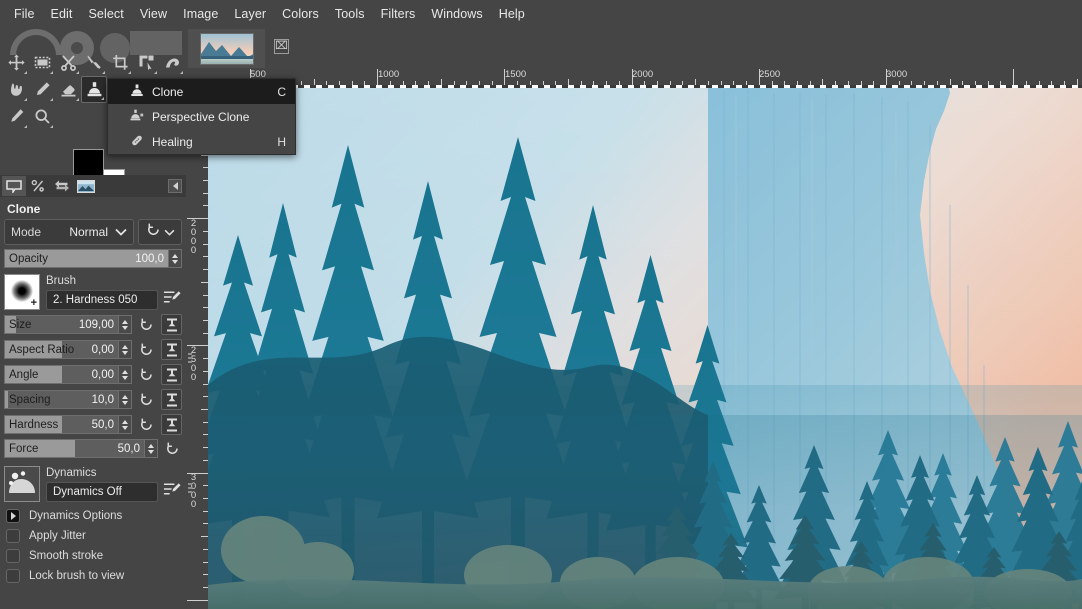 This screenshot has height=609, width=1082. What do you see at coordinates (26, 232) in the screenshot?
I see `mode-label: Mode` at bounding box center [26, 232].